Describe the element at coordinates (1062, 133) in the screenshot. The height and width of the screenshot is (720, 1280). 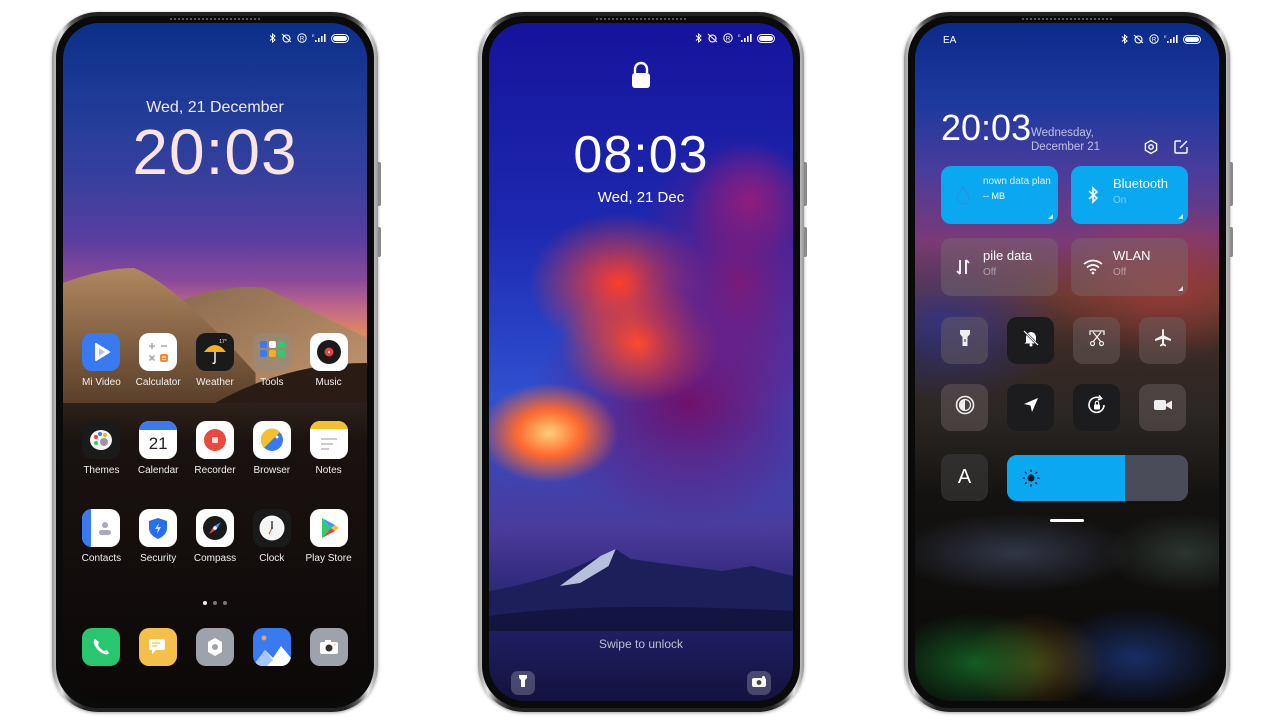
I see `cc-date-weekday: Wednesday,` at that location.